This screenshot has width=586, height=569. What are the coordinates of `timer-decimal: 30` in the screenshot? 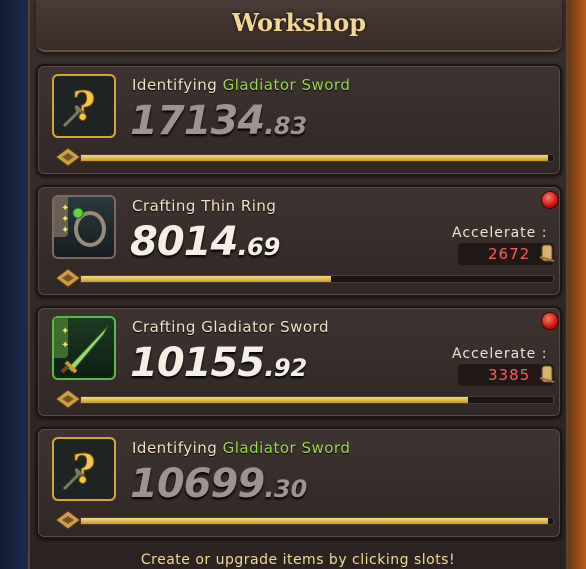 It's located at (290, 489).